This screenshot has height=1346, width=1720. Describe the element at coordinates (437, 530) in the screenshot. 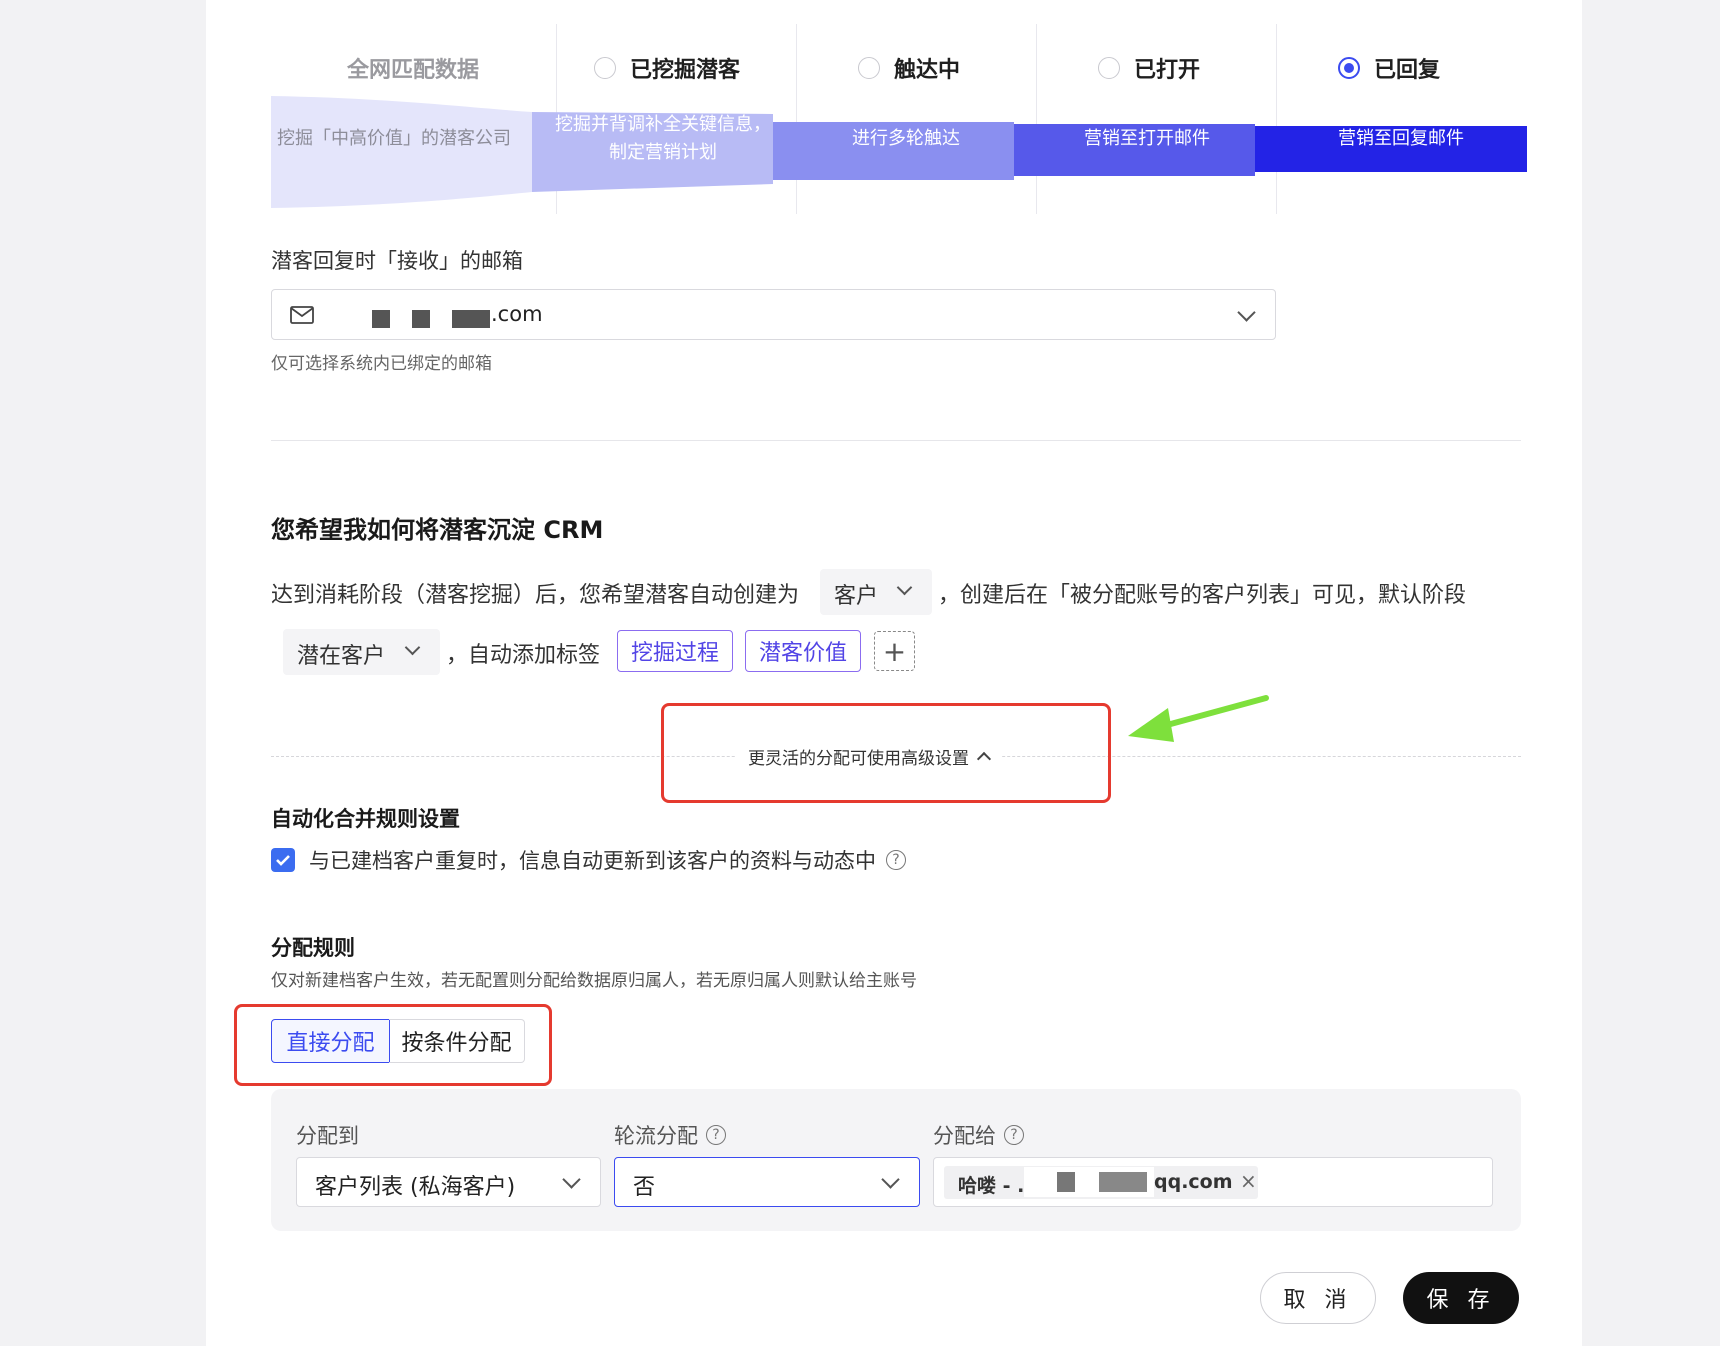

I see `crm-section-title: 您希望我如何将潜客沉淀 CRM` at that location.